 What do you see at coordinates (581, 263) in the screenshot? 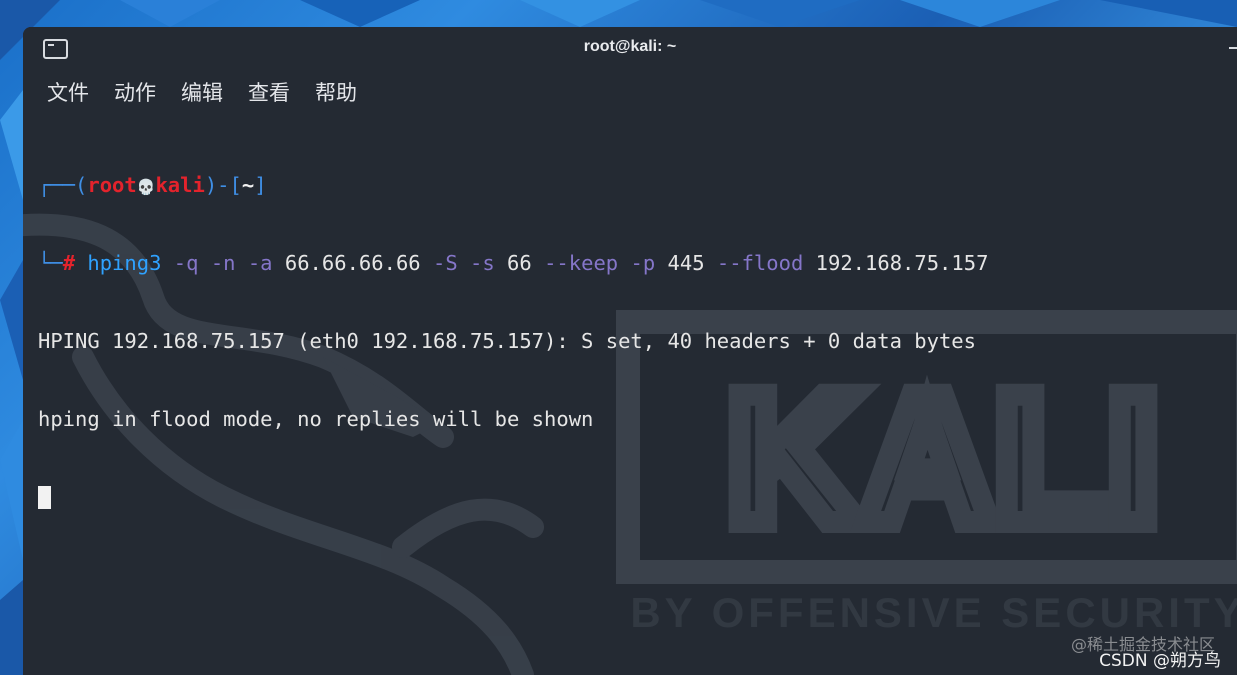
I see `command-option: --keep` at bounding box center [581, 263].